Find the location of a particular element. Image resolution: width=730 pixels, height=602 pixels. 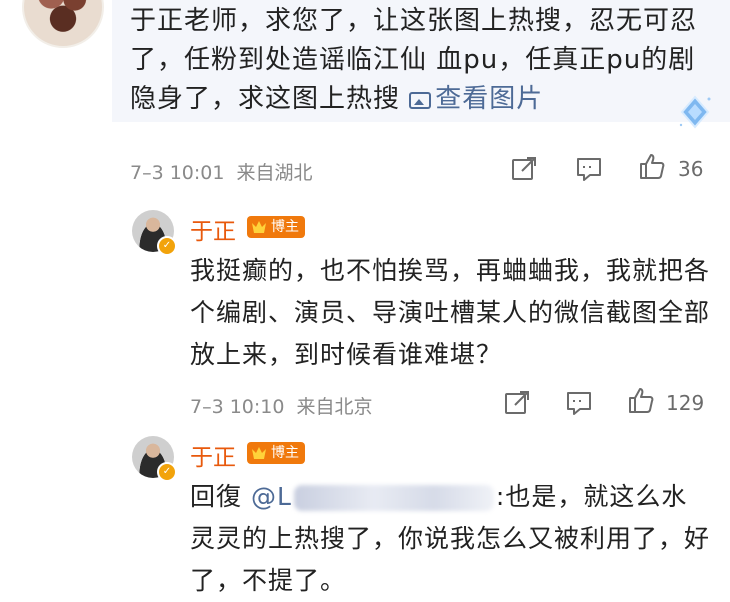

blurred-username is located at coordinates (393, 498).